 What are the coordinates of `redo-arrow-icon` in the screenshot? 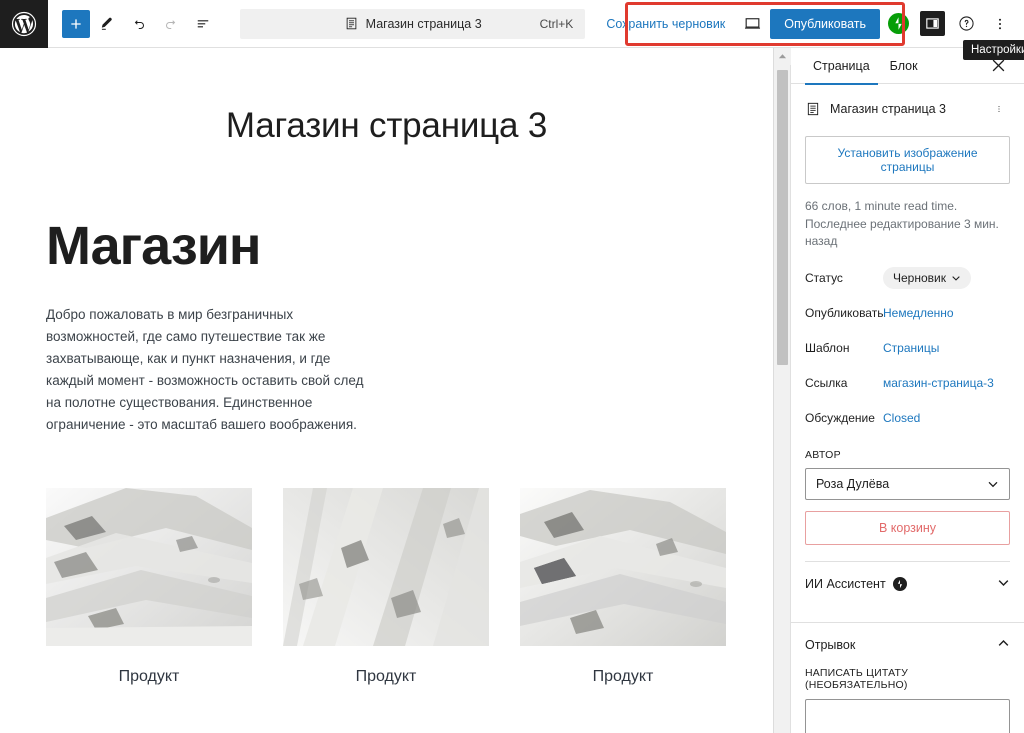 It's located at (171, 24).